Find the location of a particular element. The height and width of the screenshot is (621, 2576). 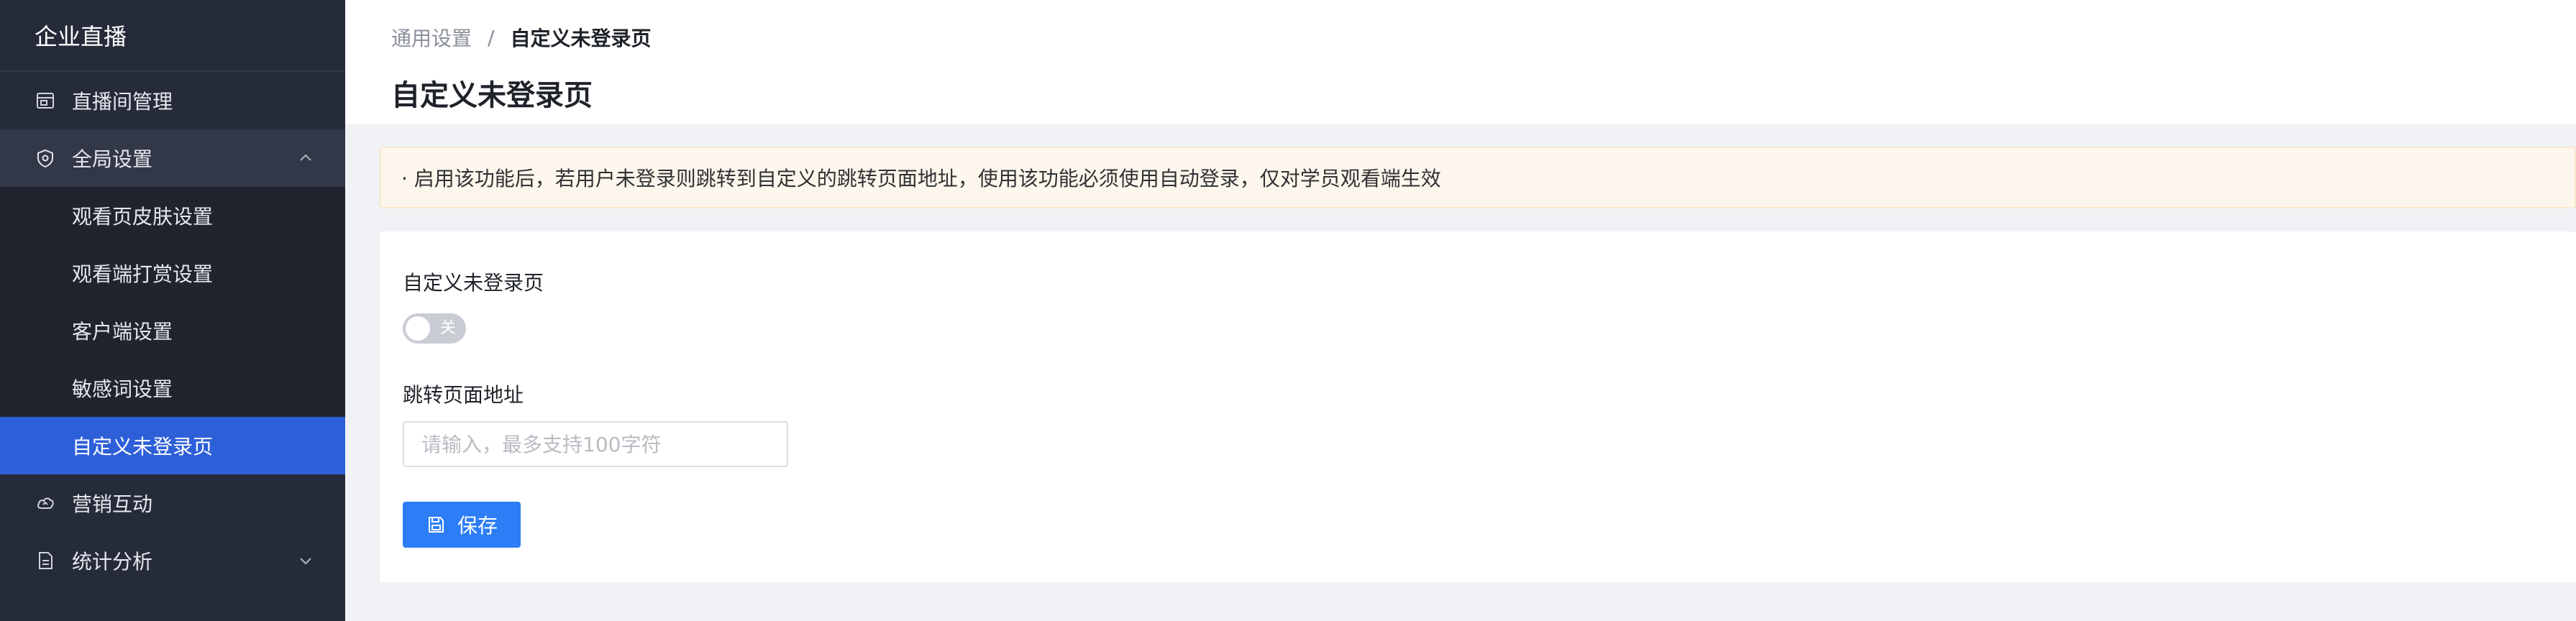

sidebar-subitem-client-settings: 客户端设置 is located at coordinates (172, 330).